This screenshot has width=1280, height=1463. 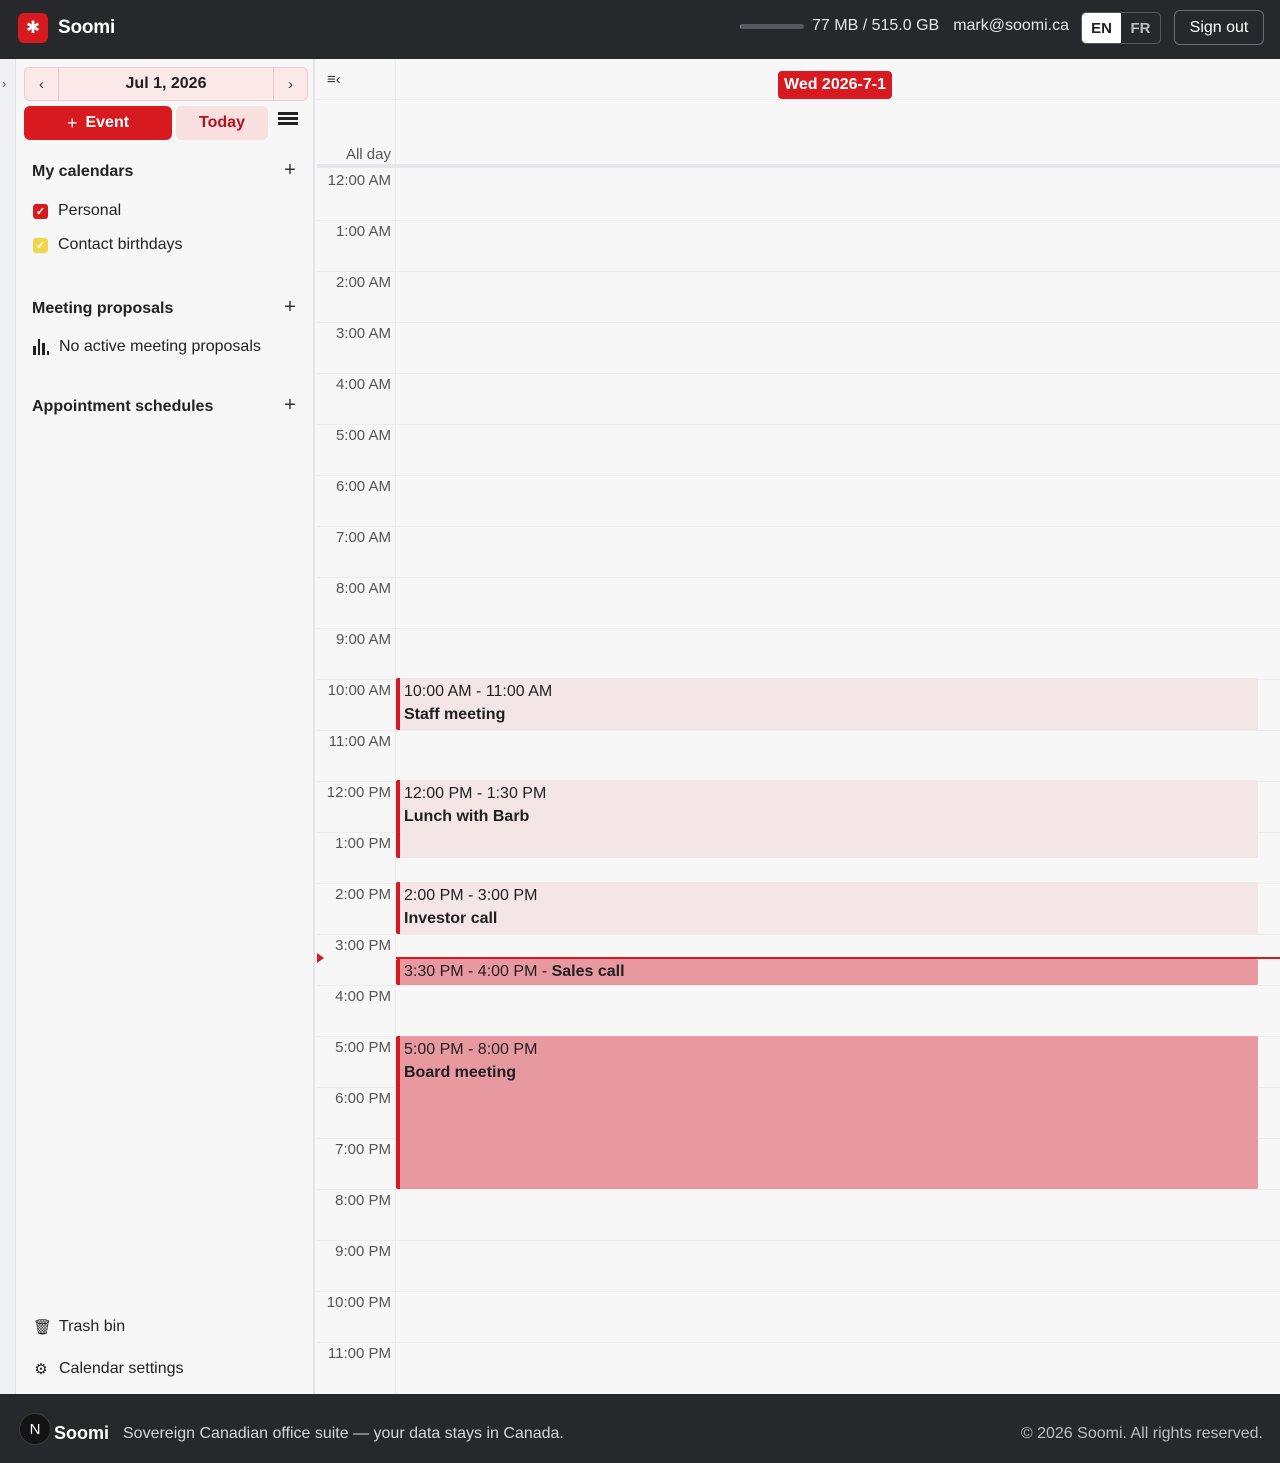 What do you see at coordinates (475, 793) in the screenshot?
I see `event-time: 12:00 PM - 1:30 PM` at bounding box center [475, 793].